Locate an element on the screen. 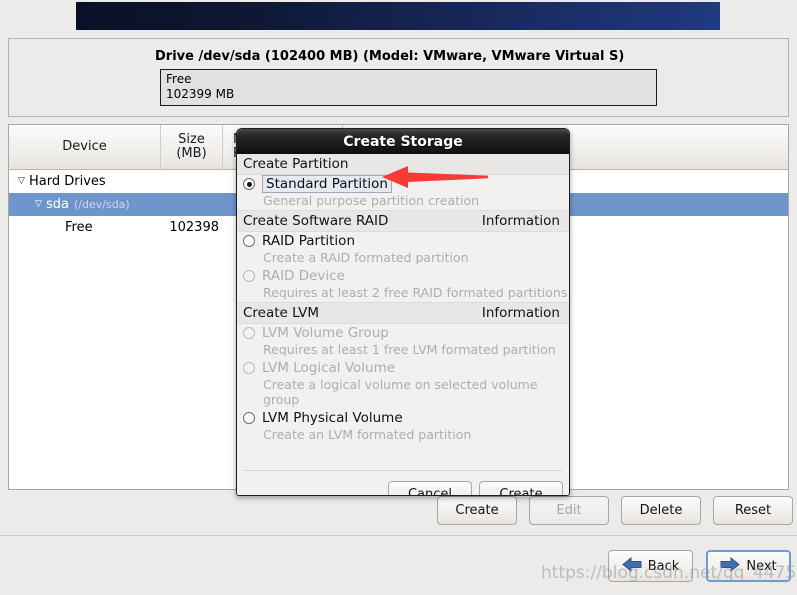 This screenshot has height=595, width=797. next-button: Next is located at coordinates (748, 566).